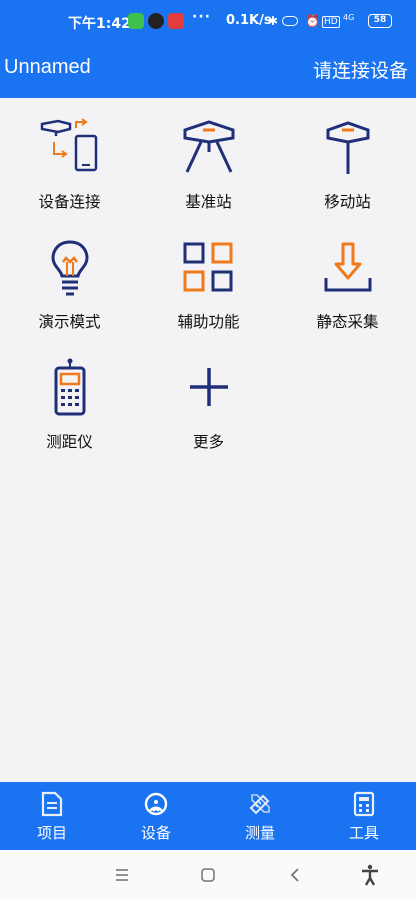  What do you see at coordinates (52, 804) in the screenshot?
I see `document-icon` at bounding box center [52, 804].